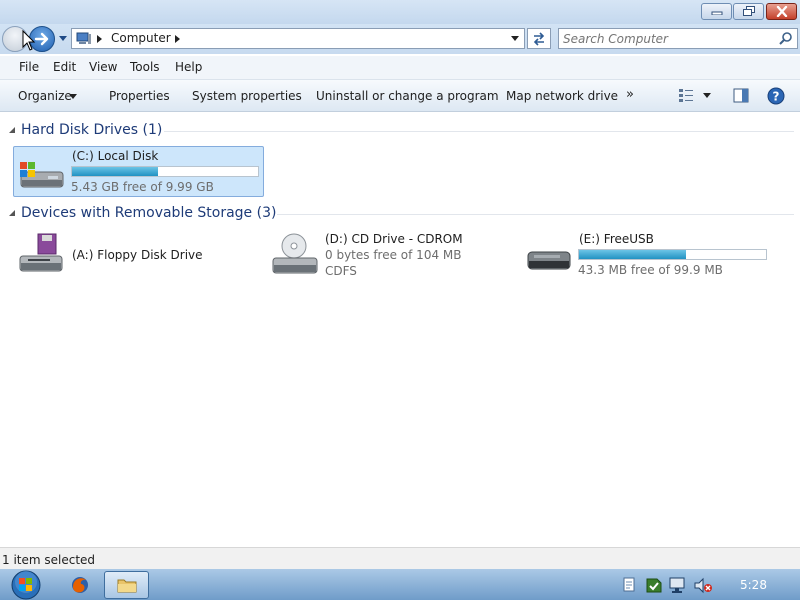 This screenshot has width=800, height=600. I want to click on address-history-dropdown-icon, so click(515, 39).